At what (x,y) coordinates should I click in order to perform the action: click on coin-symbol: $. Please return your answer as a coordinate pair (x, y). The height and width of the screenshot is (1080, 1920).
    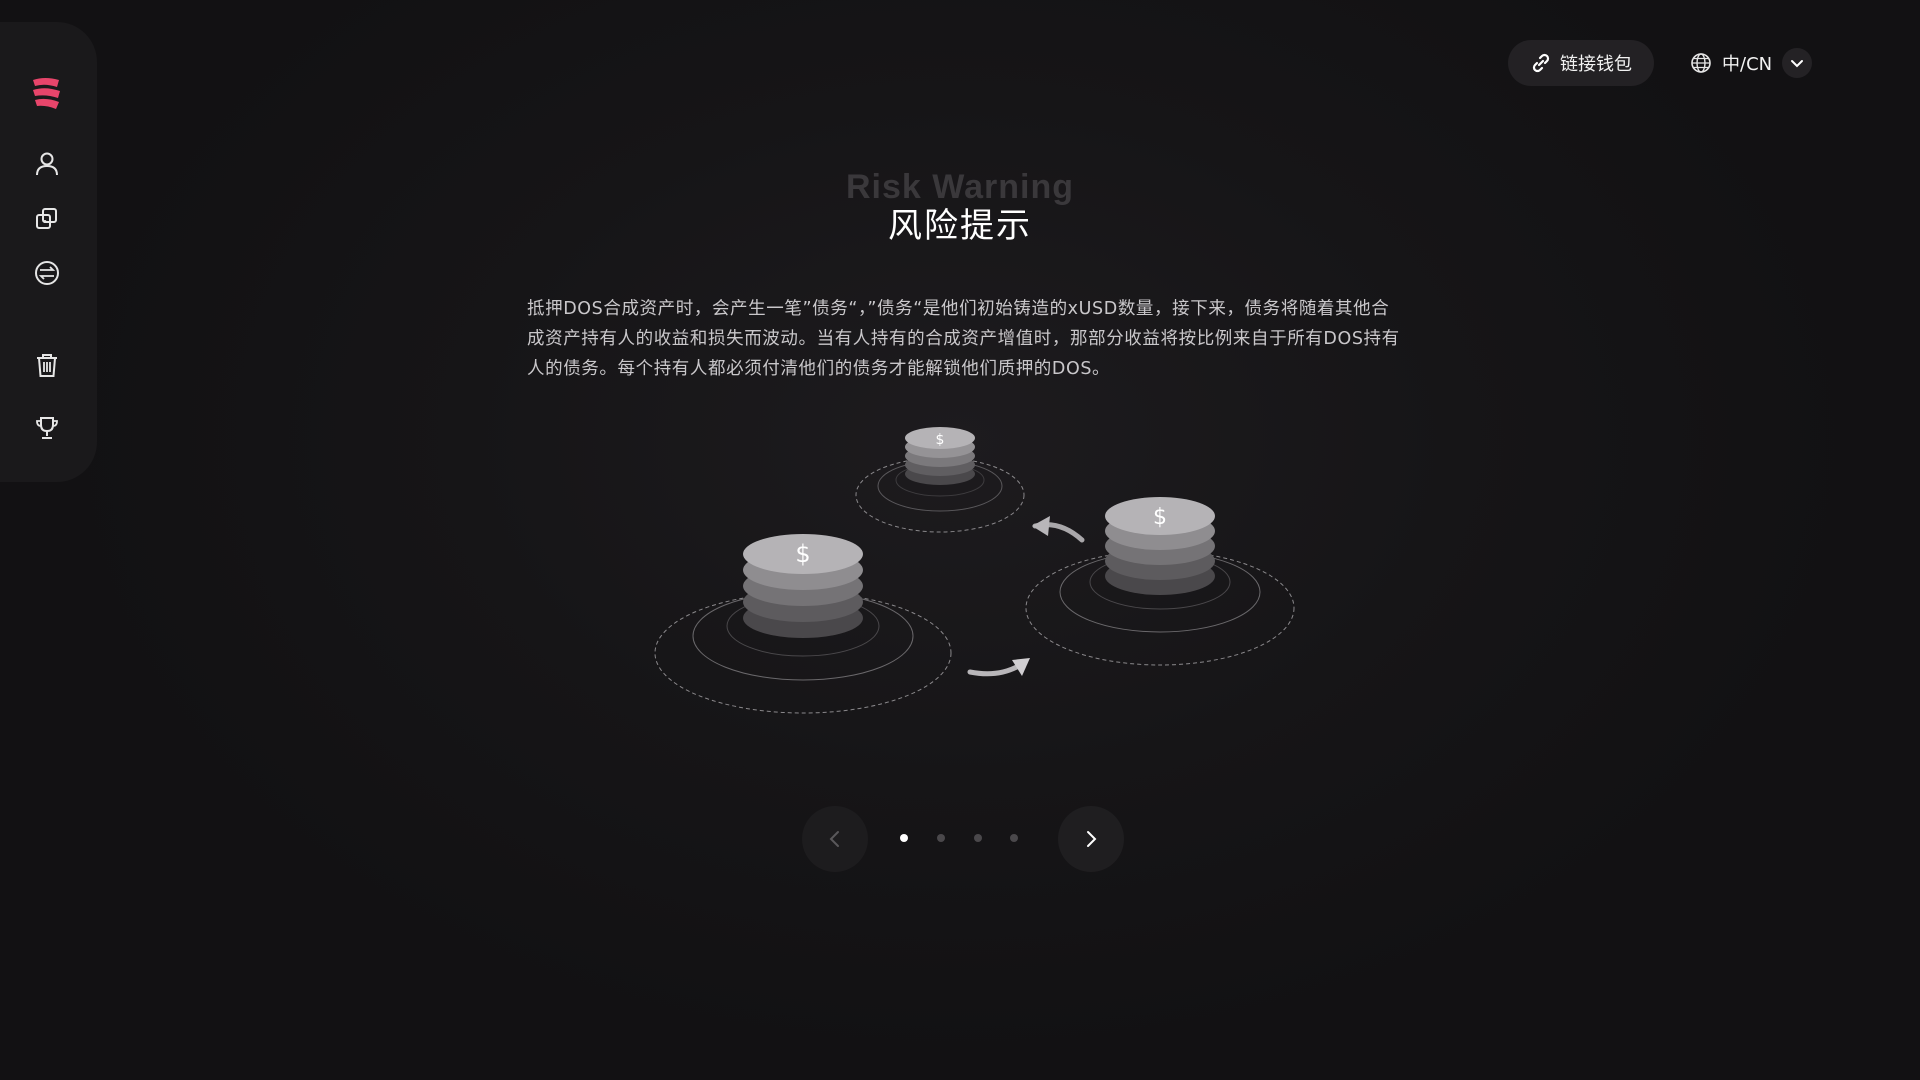
    Looking at the image, I should click on (802, 554).